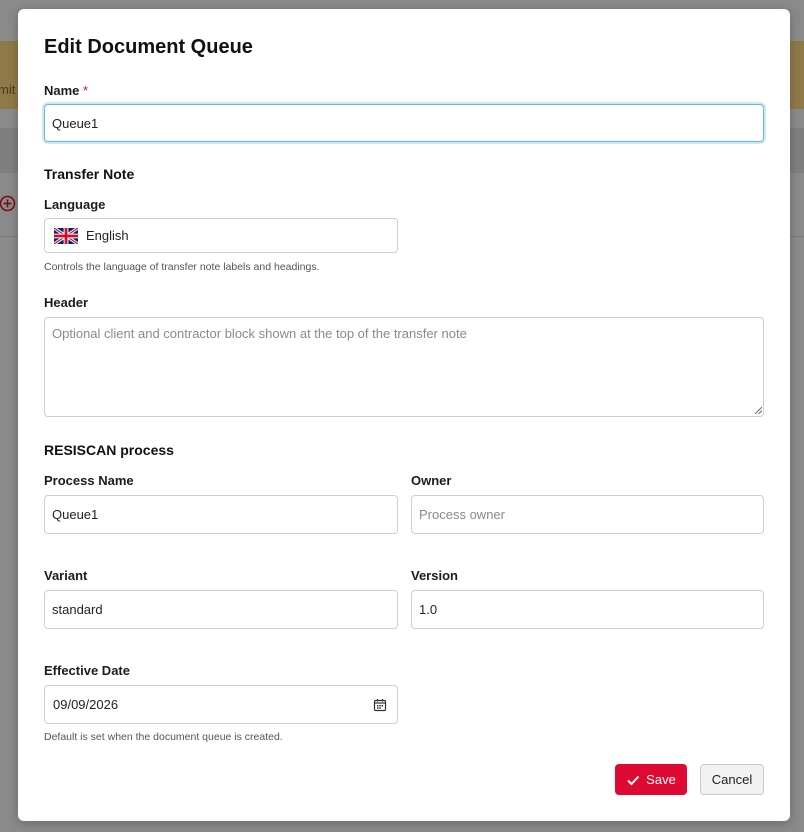 The height and width of the screenshot is (832, 804). What do you see at coordinates (107, 235) in the screenshot?
I see `language-value: English` at bounding box center [107, 235].